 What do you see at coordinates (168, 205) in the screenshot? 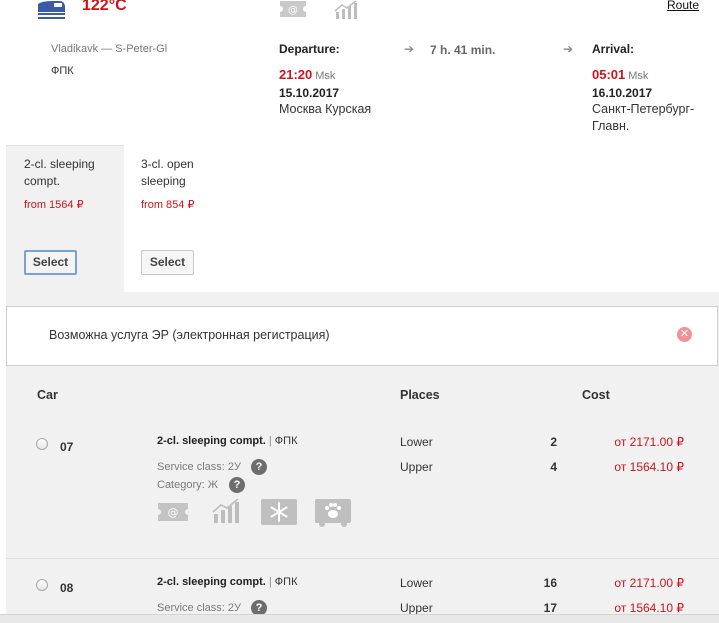
I see `class-price: from 854 ₽` at bounding box center [168, 205].